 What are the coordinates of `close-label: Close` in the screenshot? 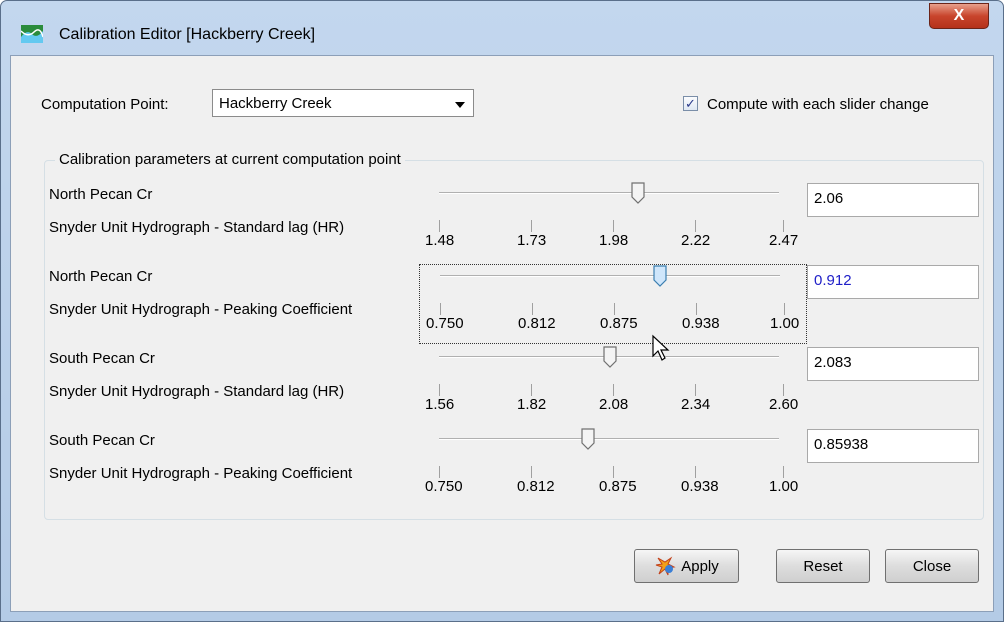 It's located at (932, 566).